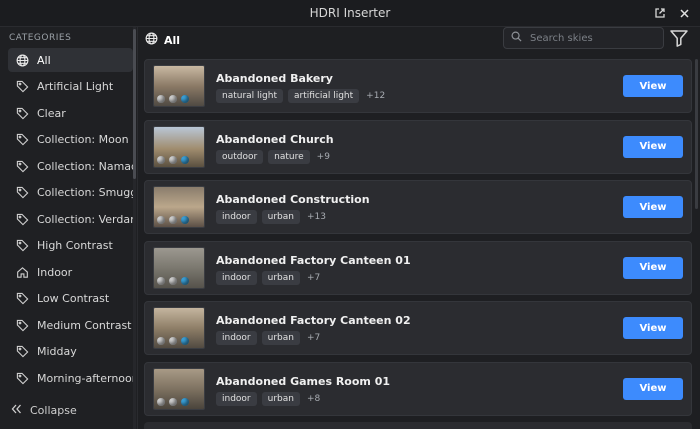 The height and width of the screenshot is (429, 700). I want to click on tag-list: outdoor nature +9, so click(273, 156).